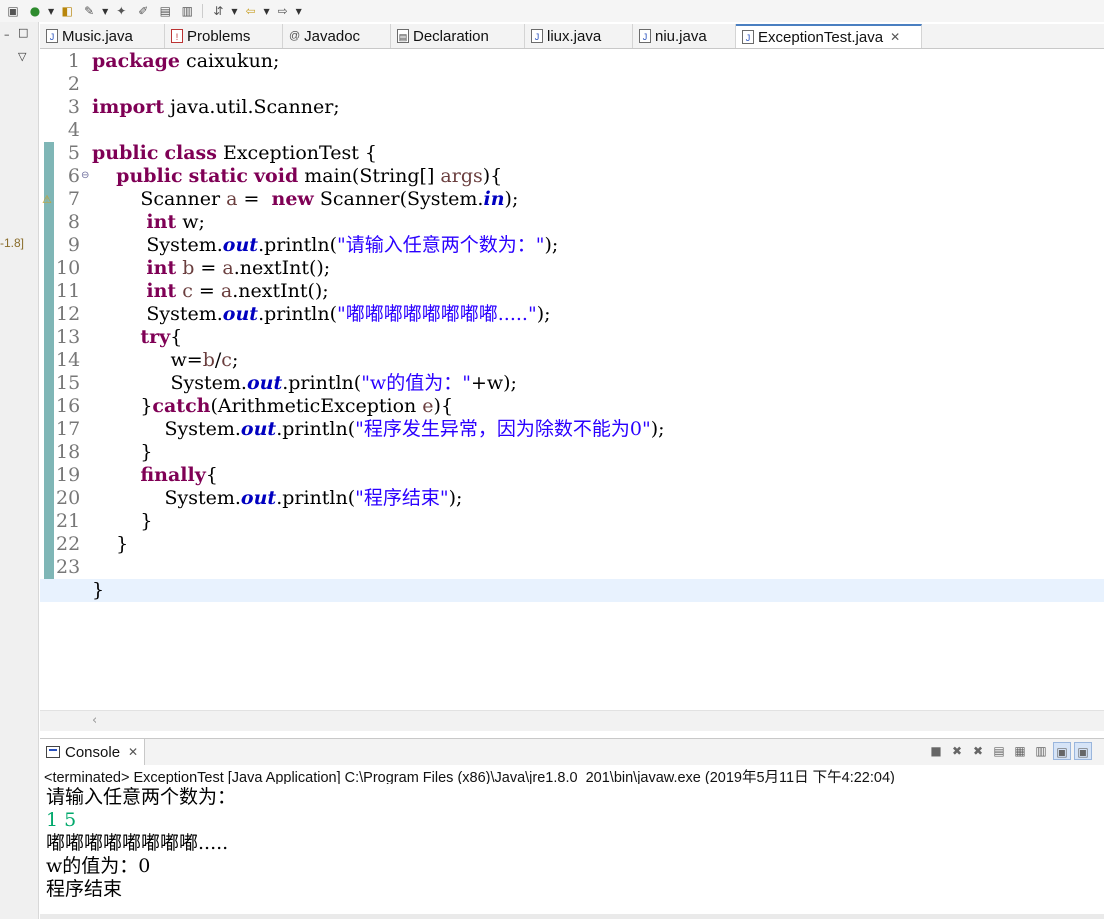 The height and width of the screenshot is (919, 1104). What do you see at coordinates (47, 199) in the screenshot?
I see `warning-icon: ⚠` at bounding box center [47, 199].